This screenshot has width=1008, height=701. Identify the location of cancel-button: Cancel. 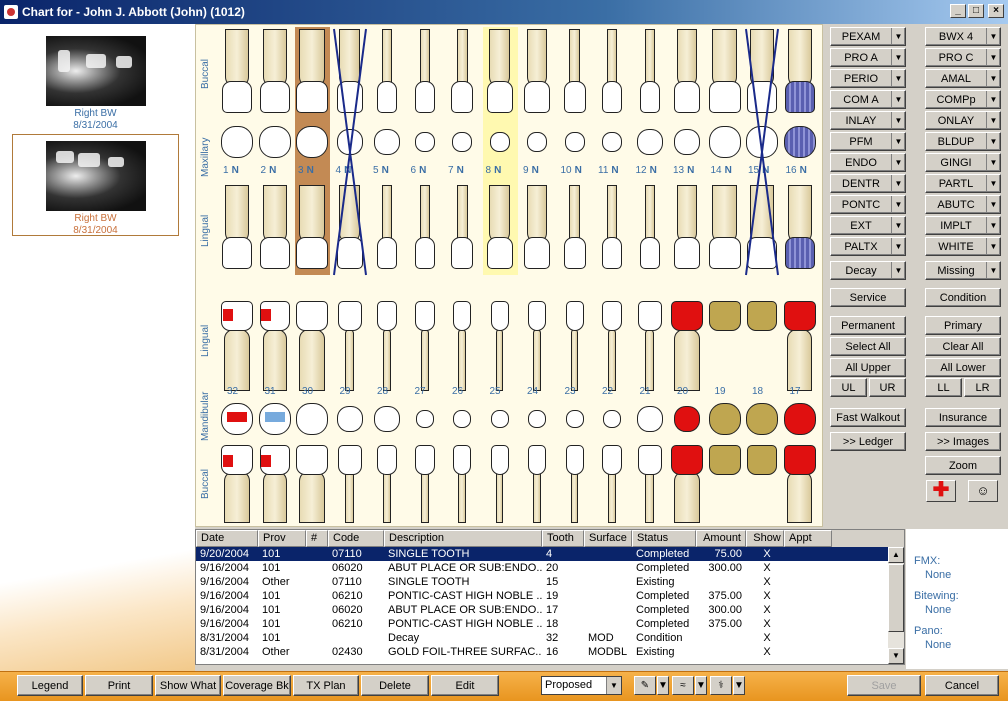
(962, 685).